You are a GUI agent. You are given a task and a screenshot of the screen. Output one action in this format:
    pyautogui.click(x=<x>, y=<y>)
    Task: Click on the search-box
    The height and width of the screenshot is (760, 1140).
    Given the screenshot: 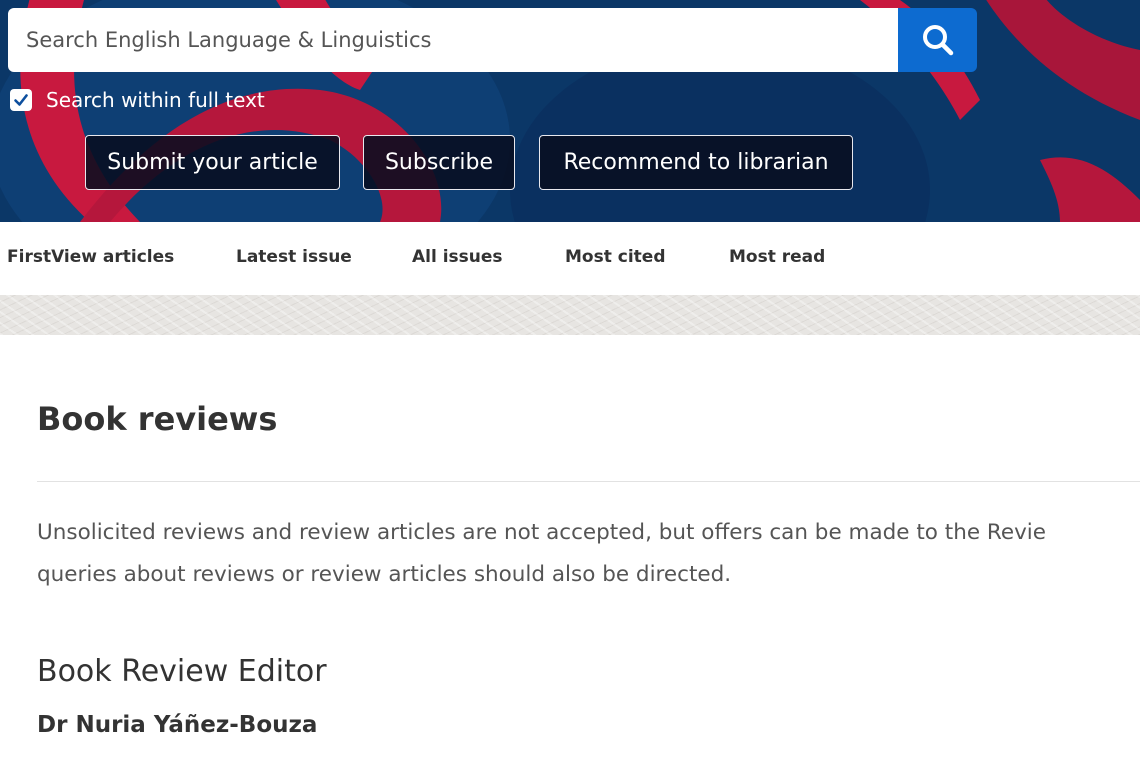 What is the action you would take?
    pyautogui.click(x=453, y=40)
    